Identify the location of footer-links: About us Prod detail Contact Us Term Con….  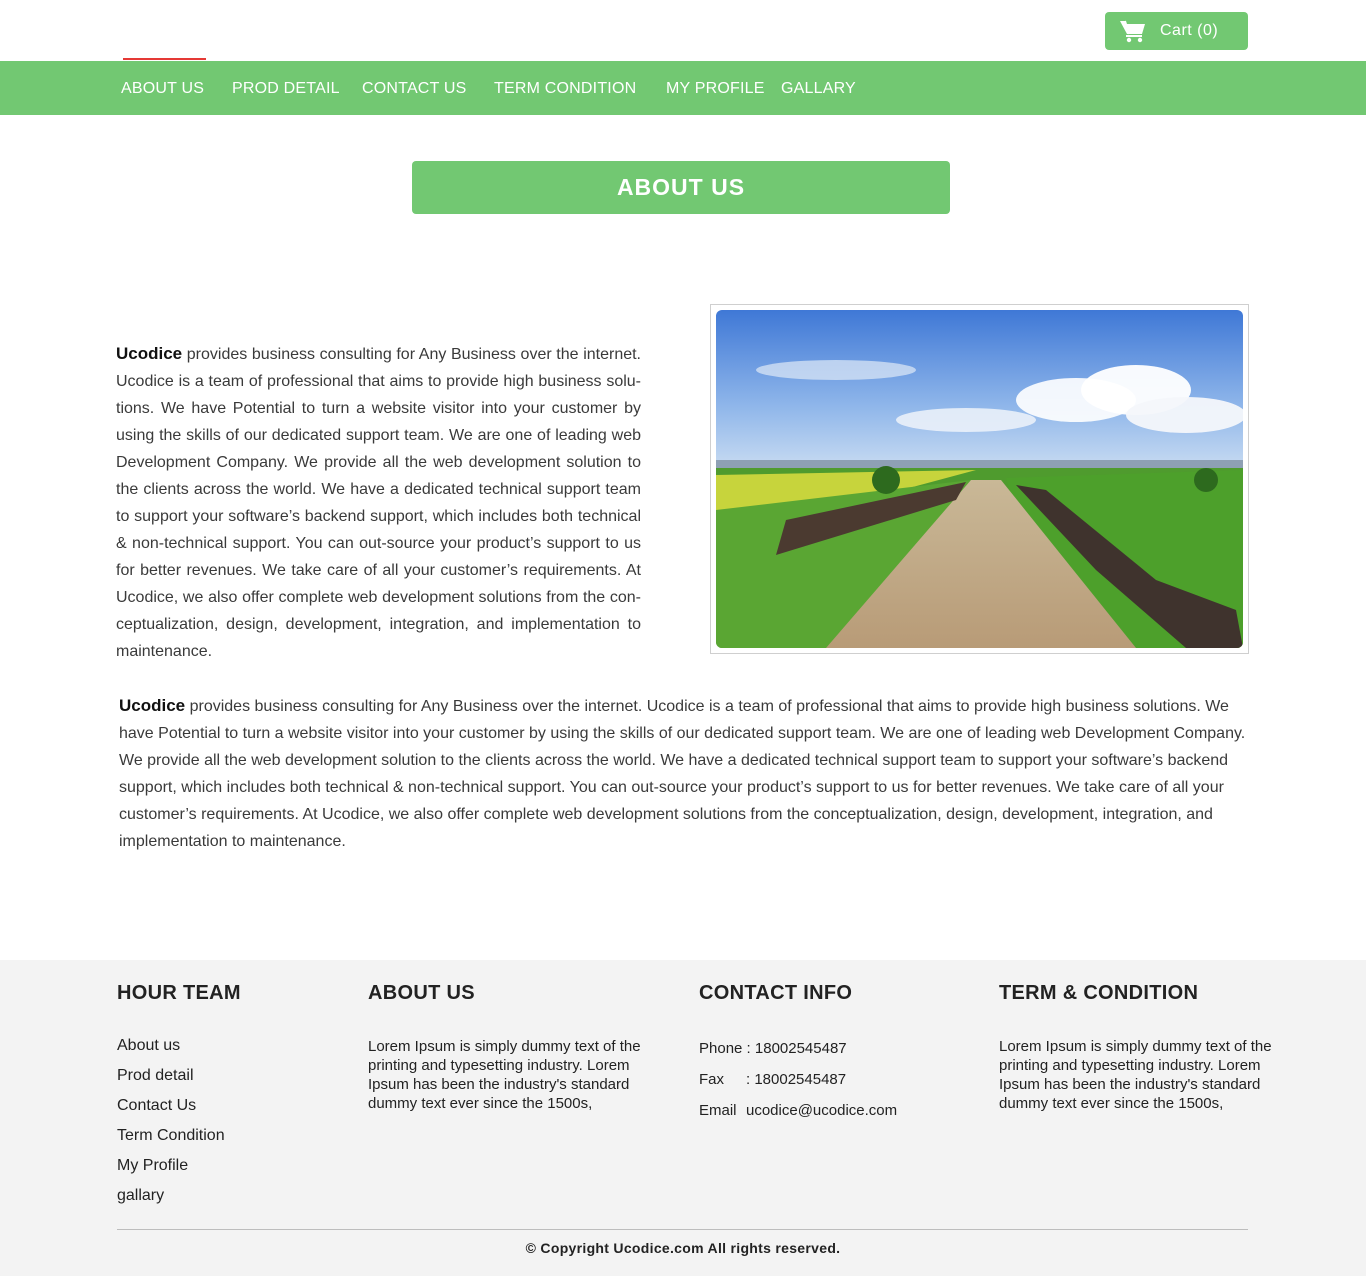
(179, 1128).